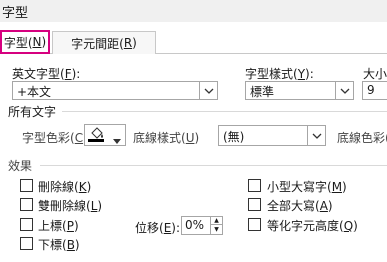  I want to click on strikethrough-label: 刪除線(K), so click(65, 187).